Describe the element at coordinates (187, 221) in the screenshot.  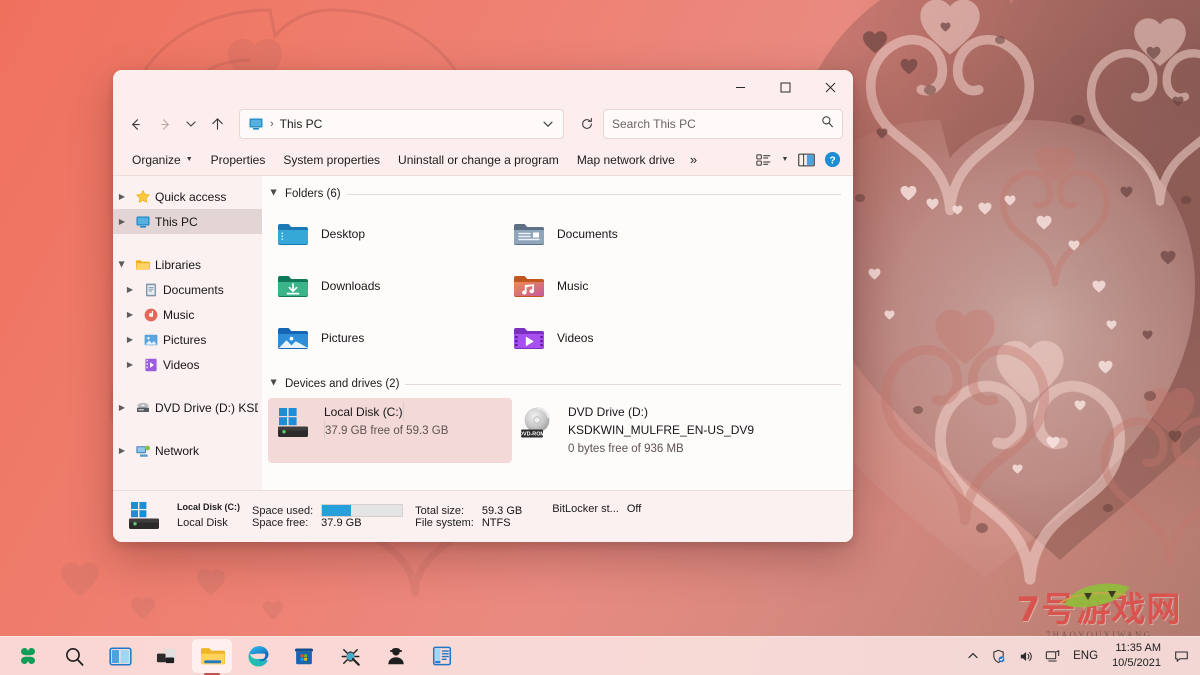
I see `sidebar-item-this-pc: ▶ This PC` at that location.